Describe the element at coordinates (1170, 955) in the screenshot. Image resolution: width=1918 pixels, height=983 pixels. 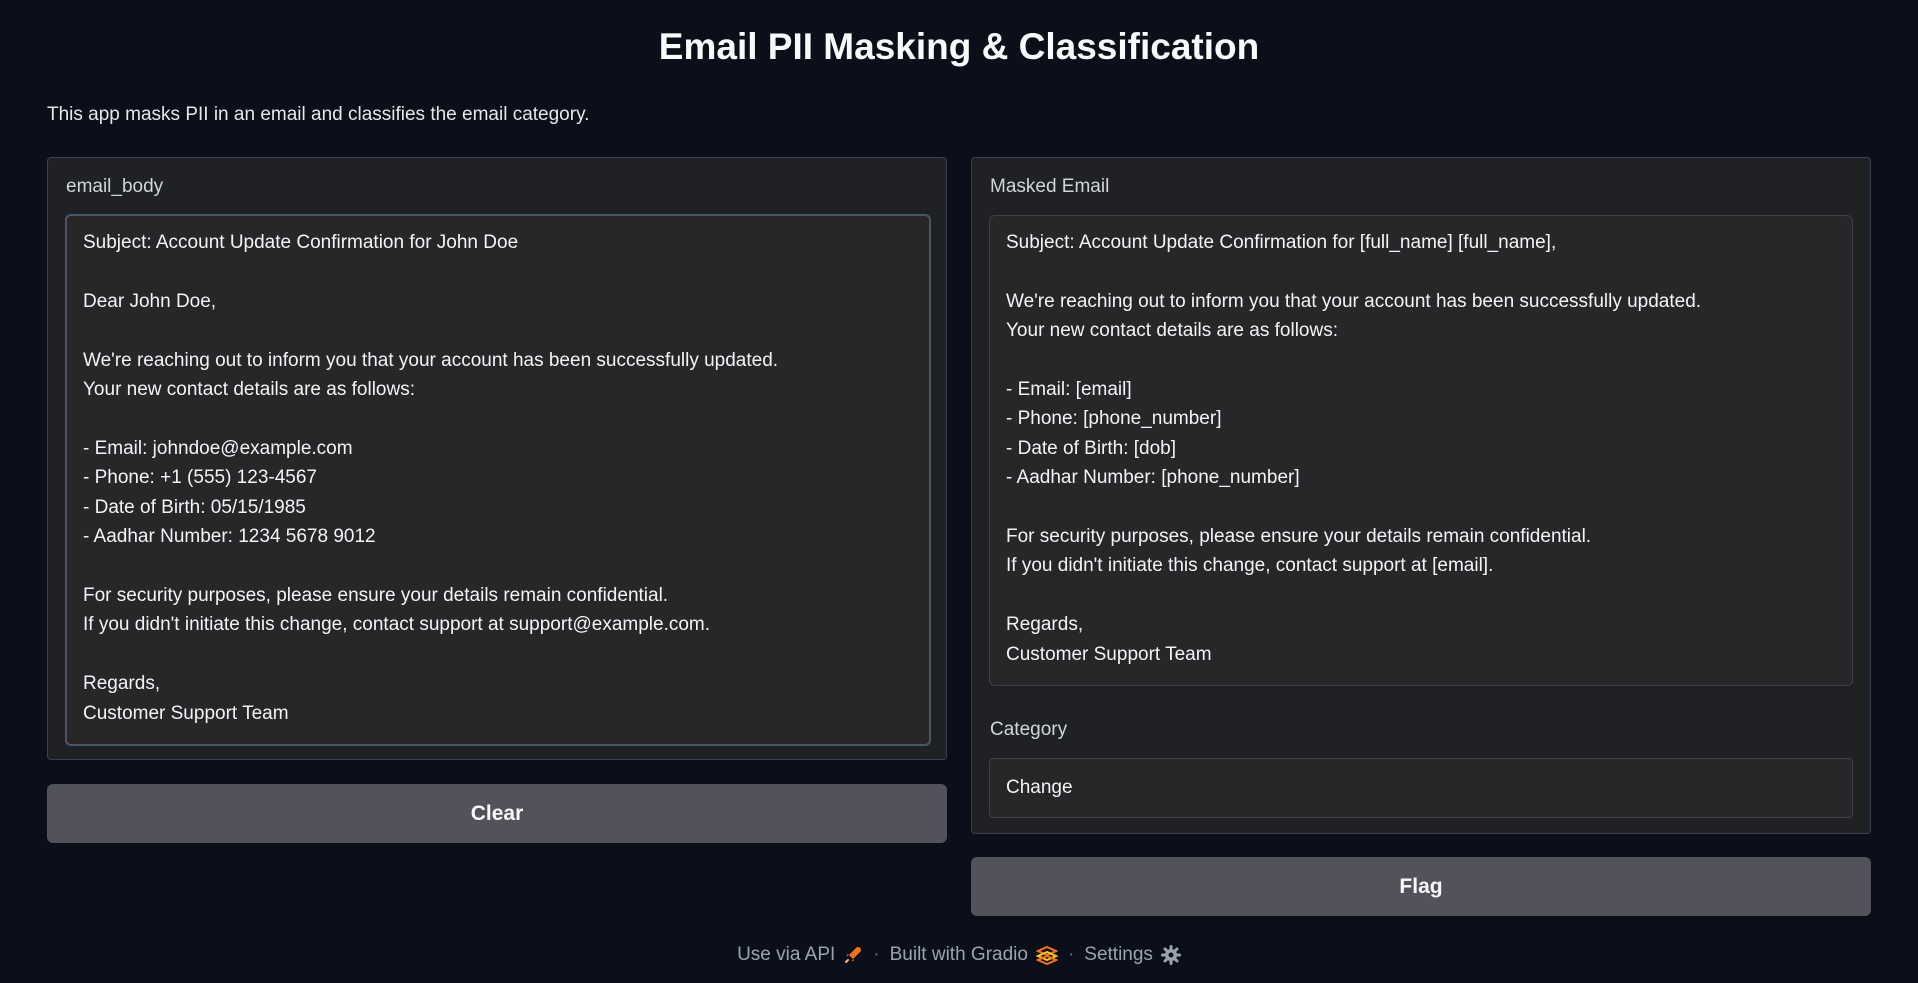
I see `gear-icon` at that location.